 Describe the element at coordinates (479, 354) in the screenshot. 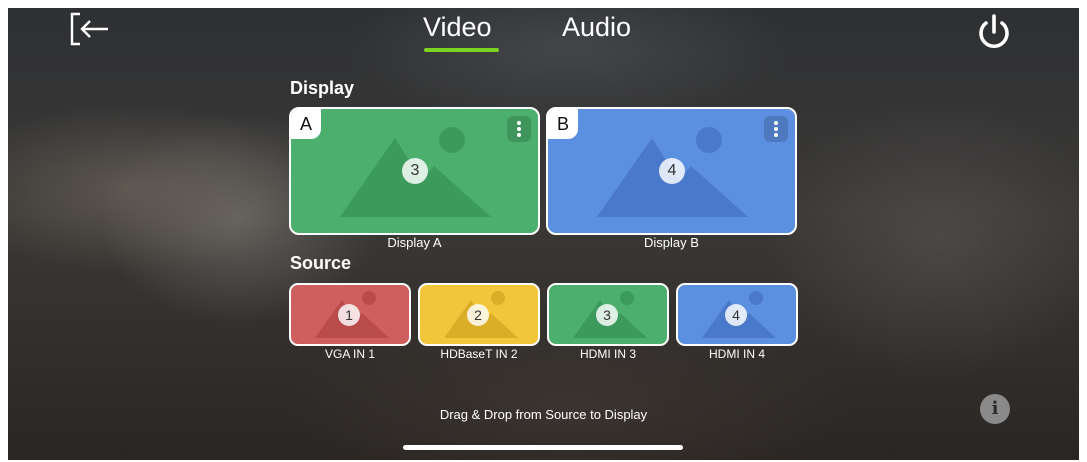

I see `source-caption: HDBaseT IN 2` at that location.